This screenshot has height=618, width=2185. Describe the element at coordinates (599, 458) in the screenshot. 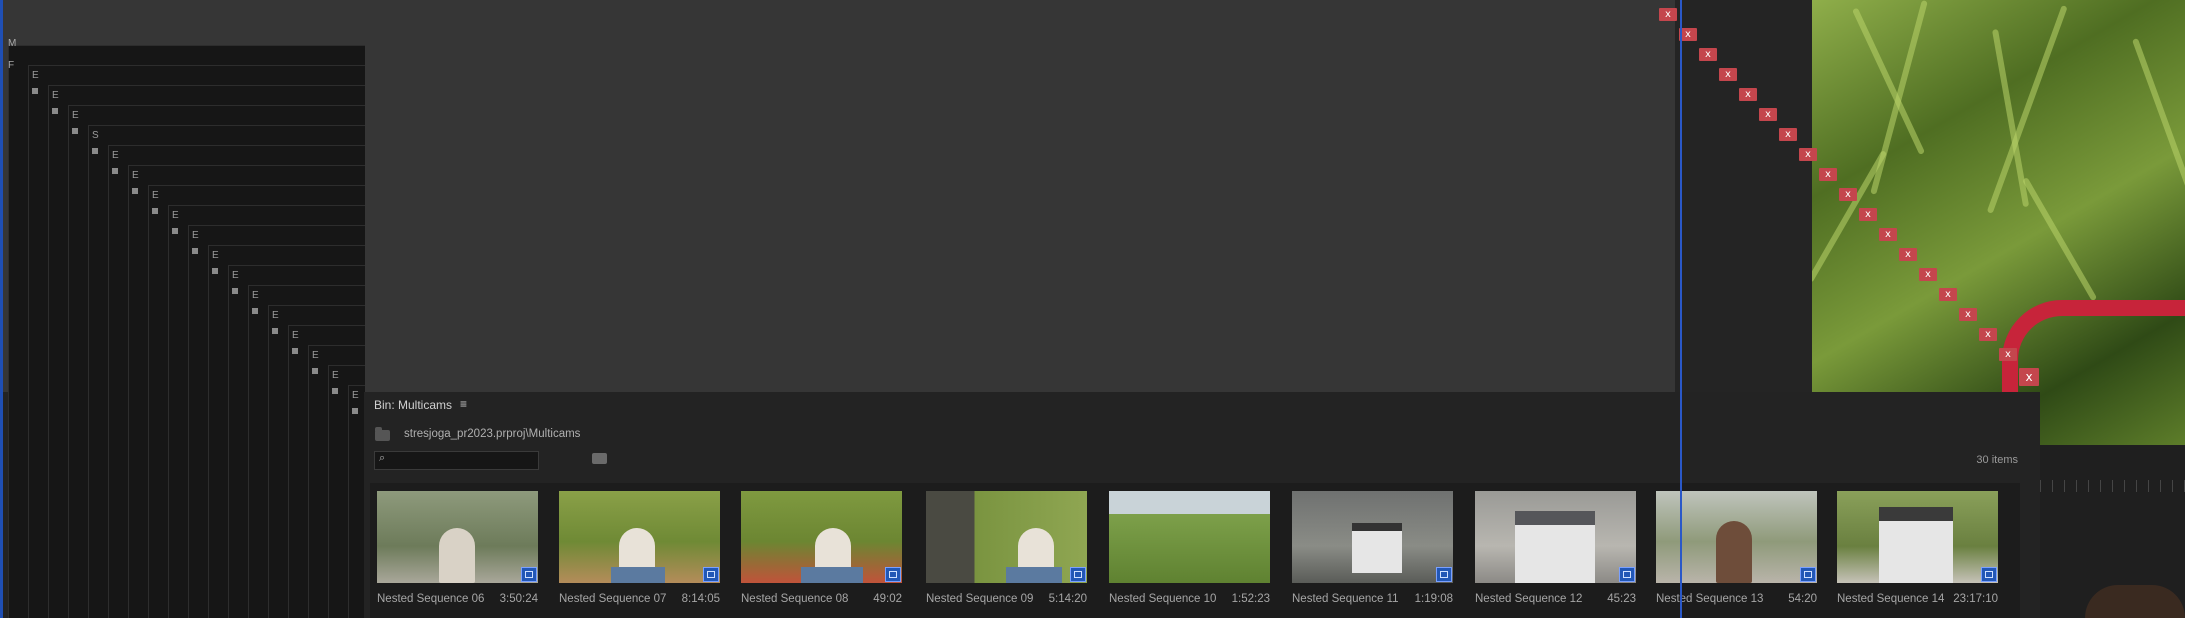

I see `find-icon` at that location.